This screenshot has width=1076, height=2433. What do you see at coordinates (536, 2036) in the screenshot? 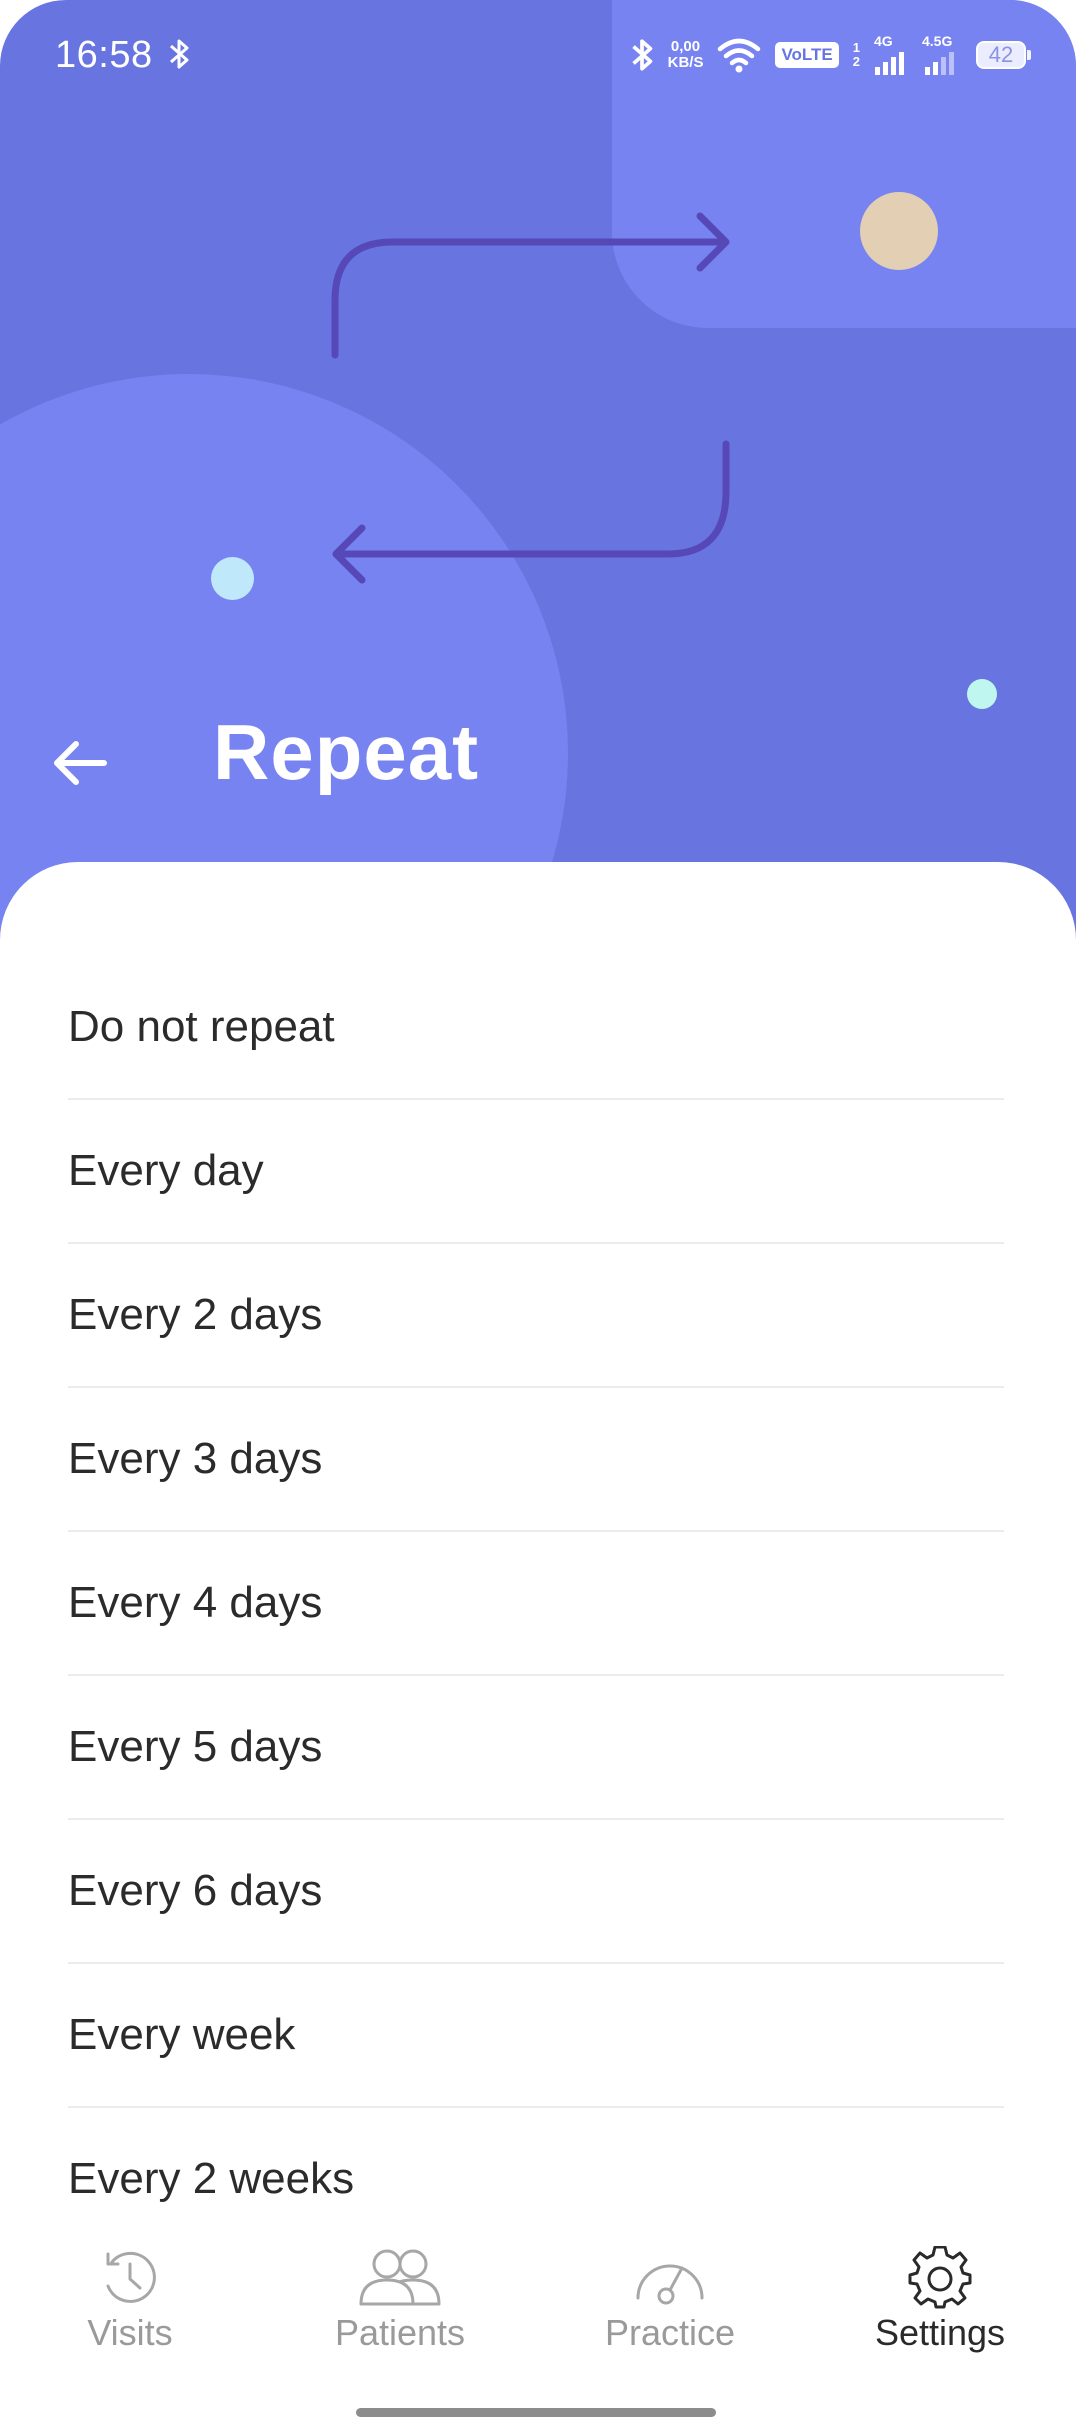
I see `repeat-option-every-week: Every week` at bounding box center [536, 2036].